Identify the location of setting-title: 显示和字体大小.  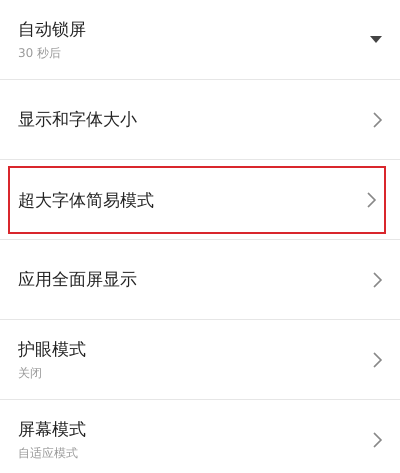
(78, 120).